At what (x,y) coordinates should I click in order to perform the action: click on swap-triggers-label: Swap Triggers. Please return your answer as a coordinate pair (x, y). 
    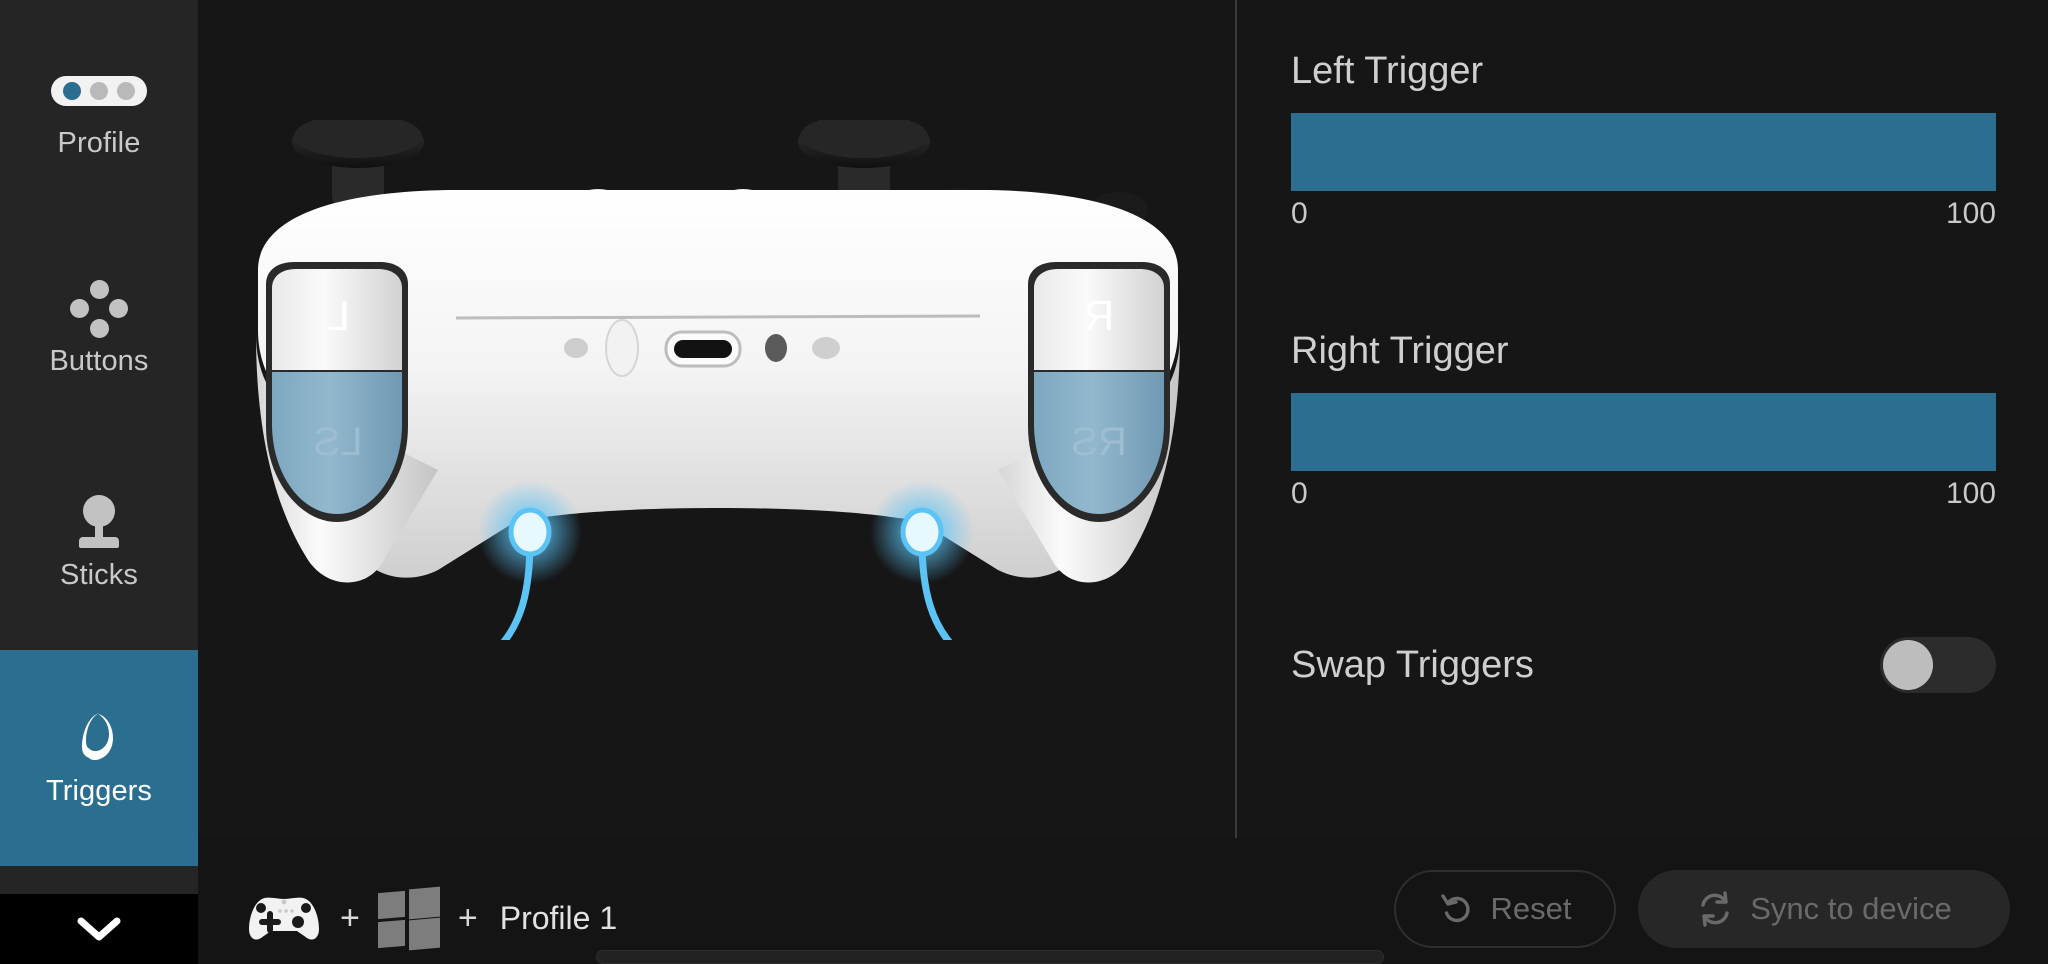
    Looking at the image, I should click on (1412, 665).